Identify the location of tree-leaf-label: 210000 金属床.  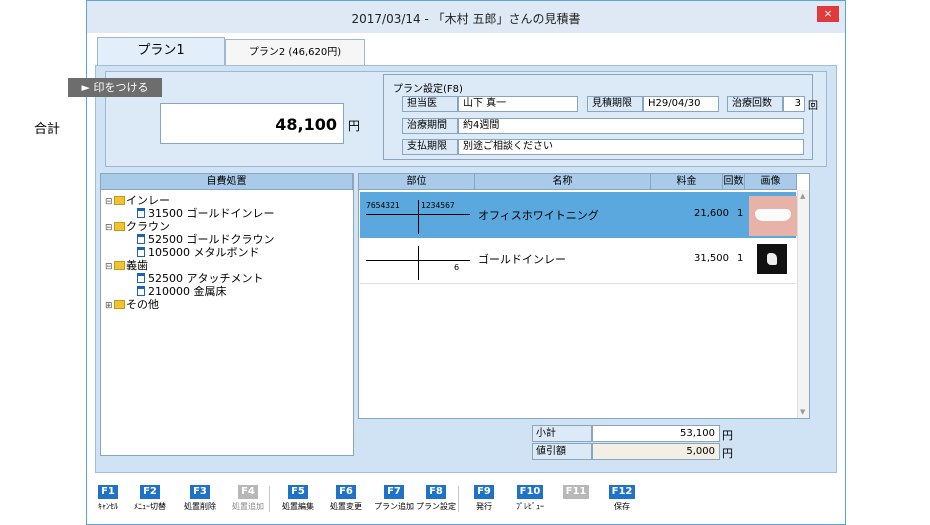
(187, 291).